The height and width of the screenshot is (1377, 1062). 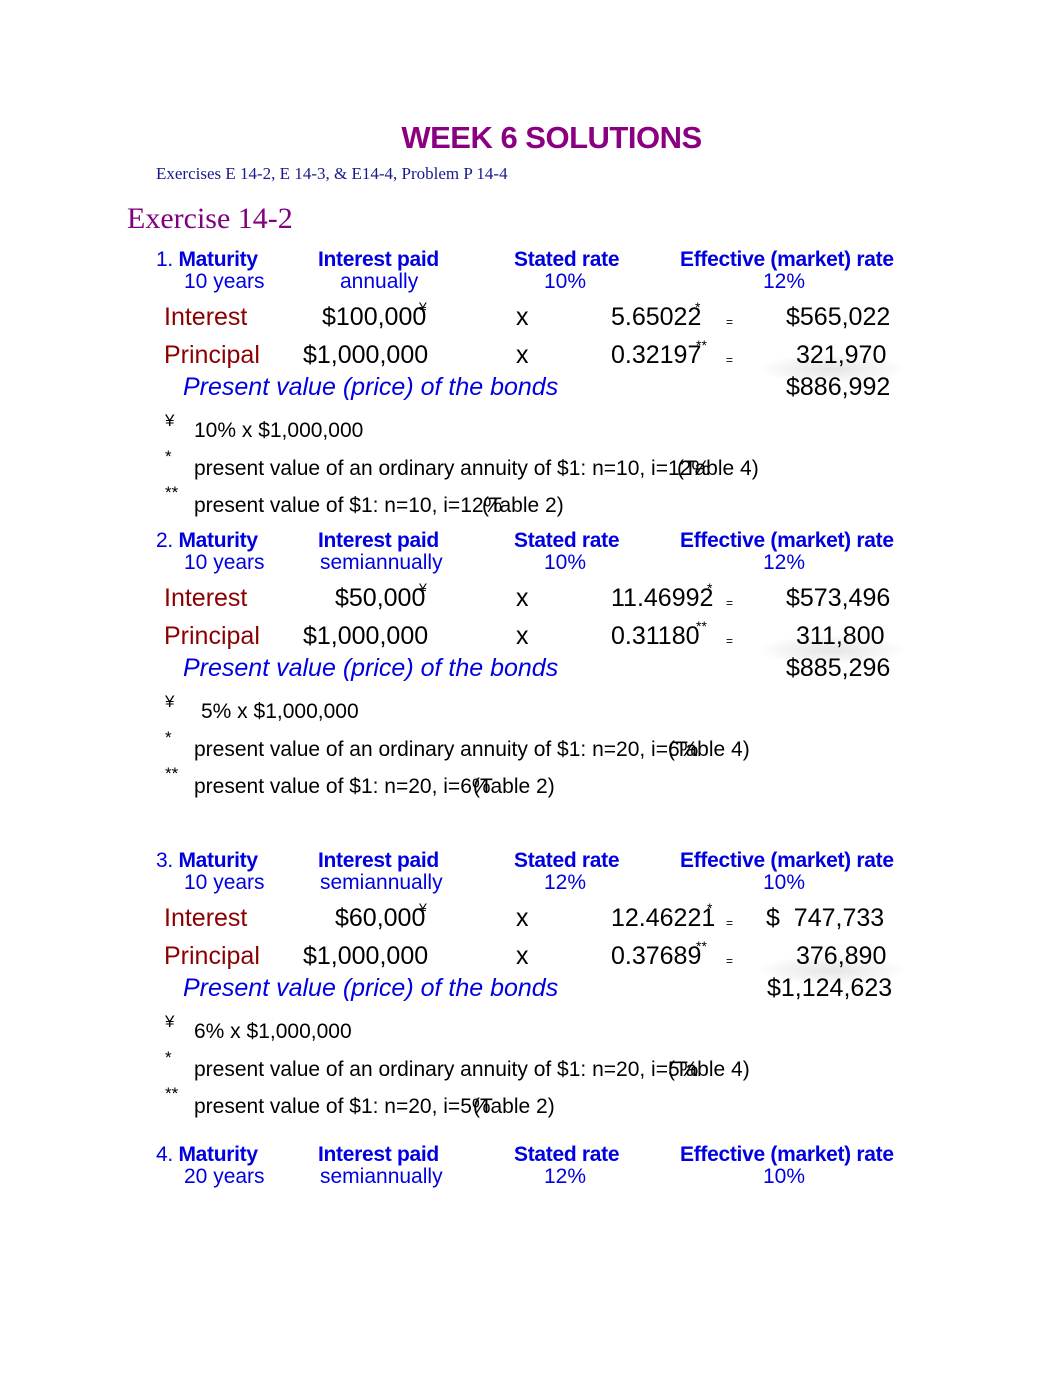 What do you see at coordinates (830, 988) in the screenshot?
I see `present-value-total: $1,124,623` at bounding box center [830, 988].